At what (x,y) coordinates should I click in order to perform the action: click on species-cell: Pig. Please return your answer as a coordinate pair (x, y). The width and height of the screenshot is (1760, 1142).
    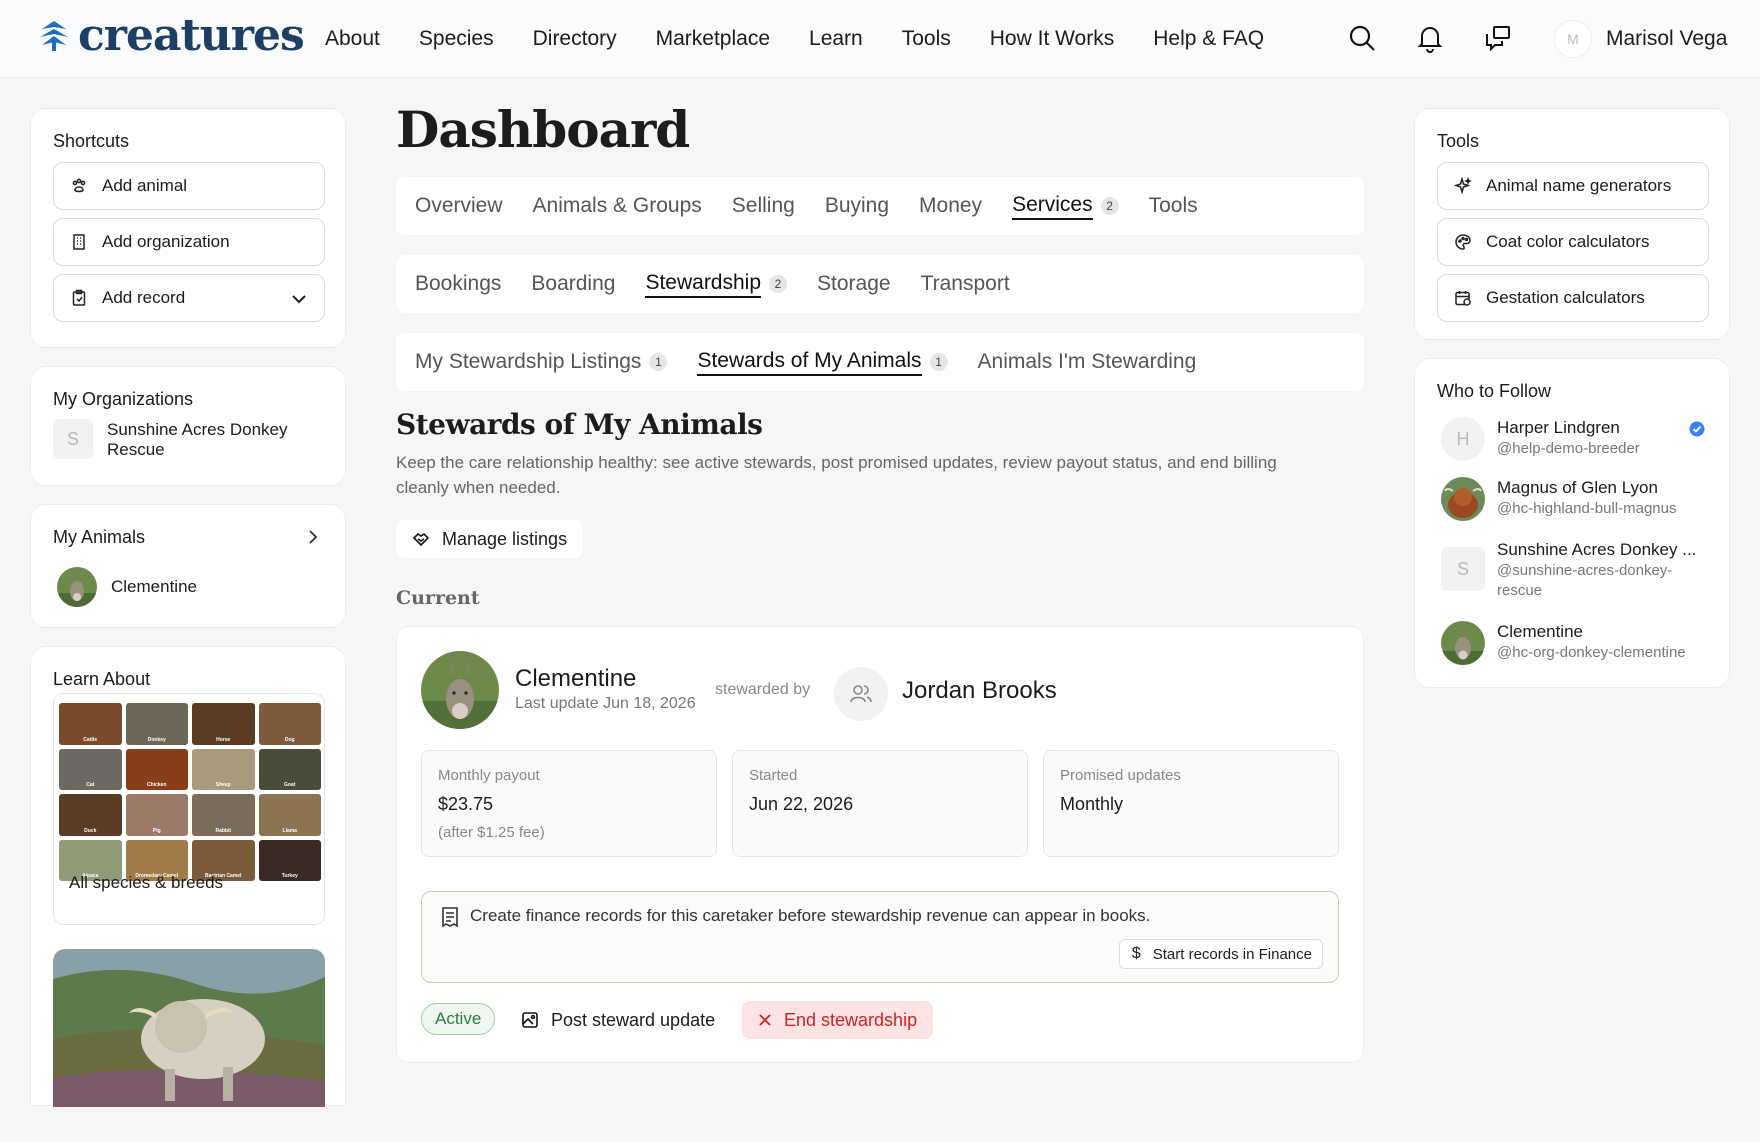
    Looking at the image, I should click on (156, 815).